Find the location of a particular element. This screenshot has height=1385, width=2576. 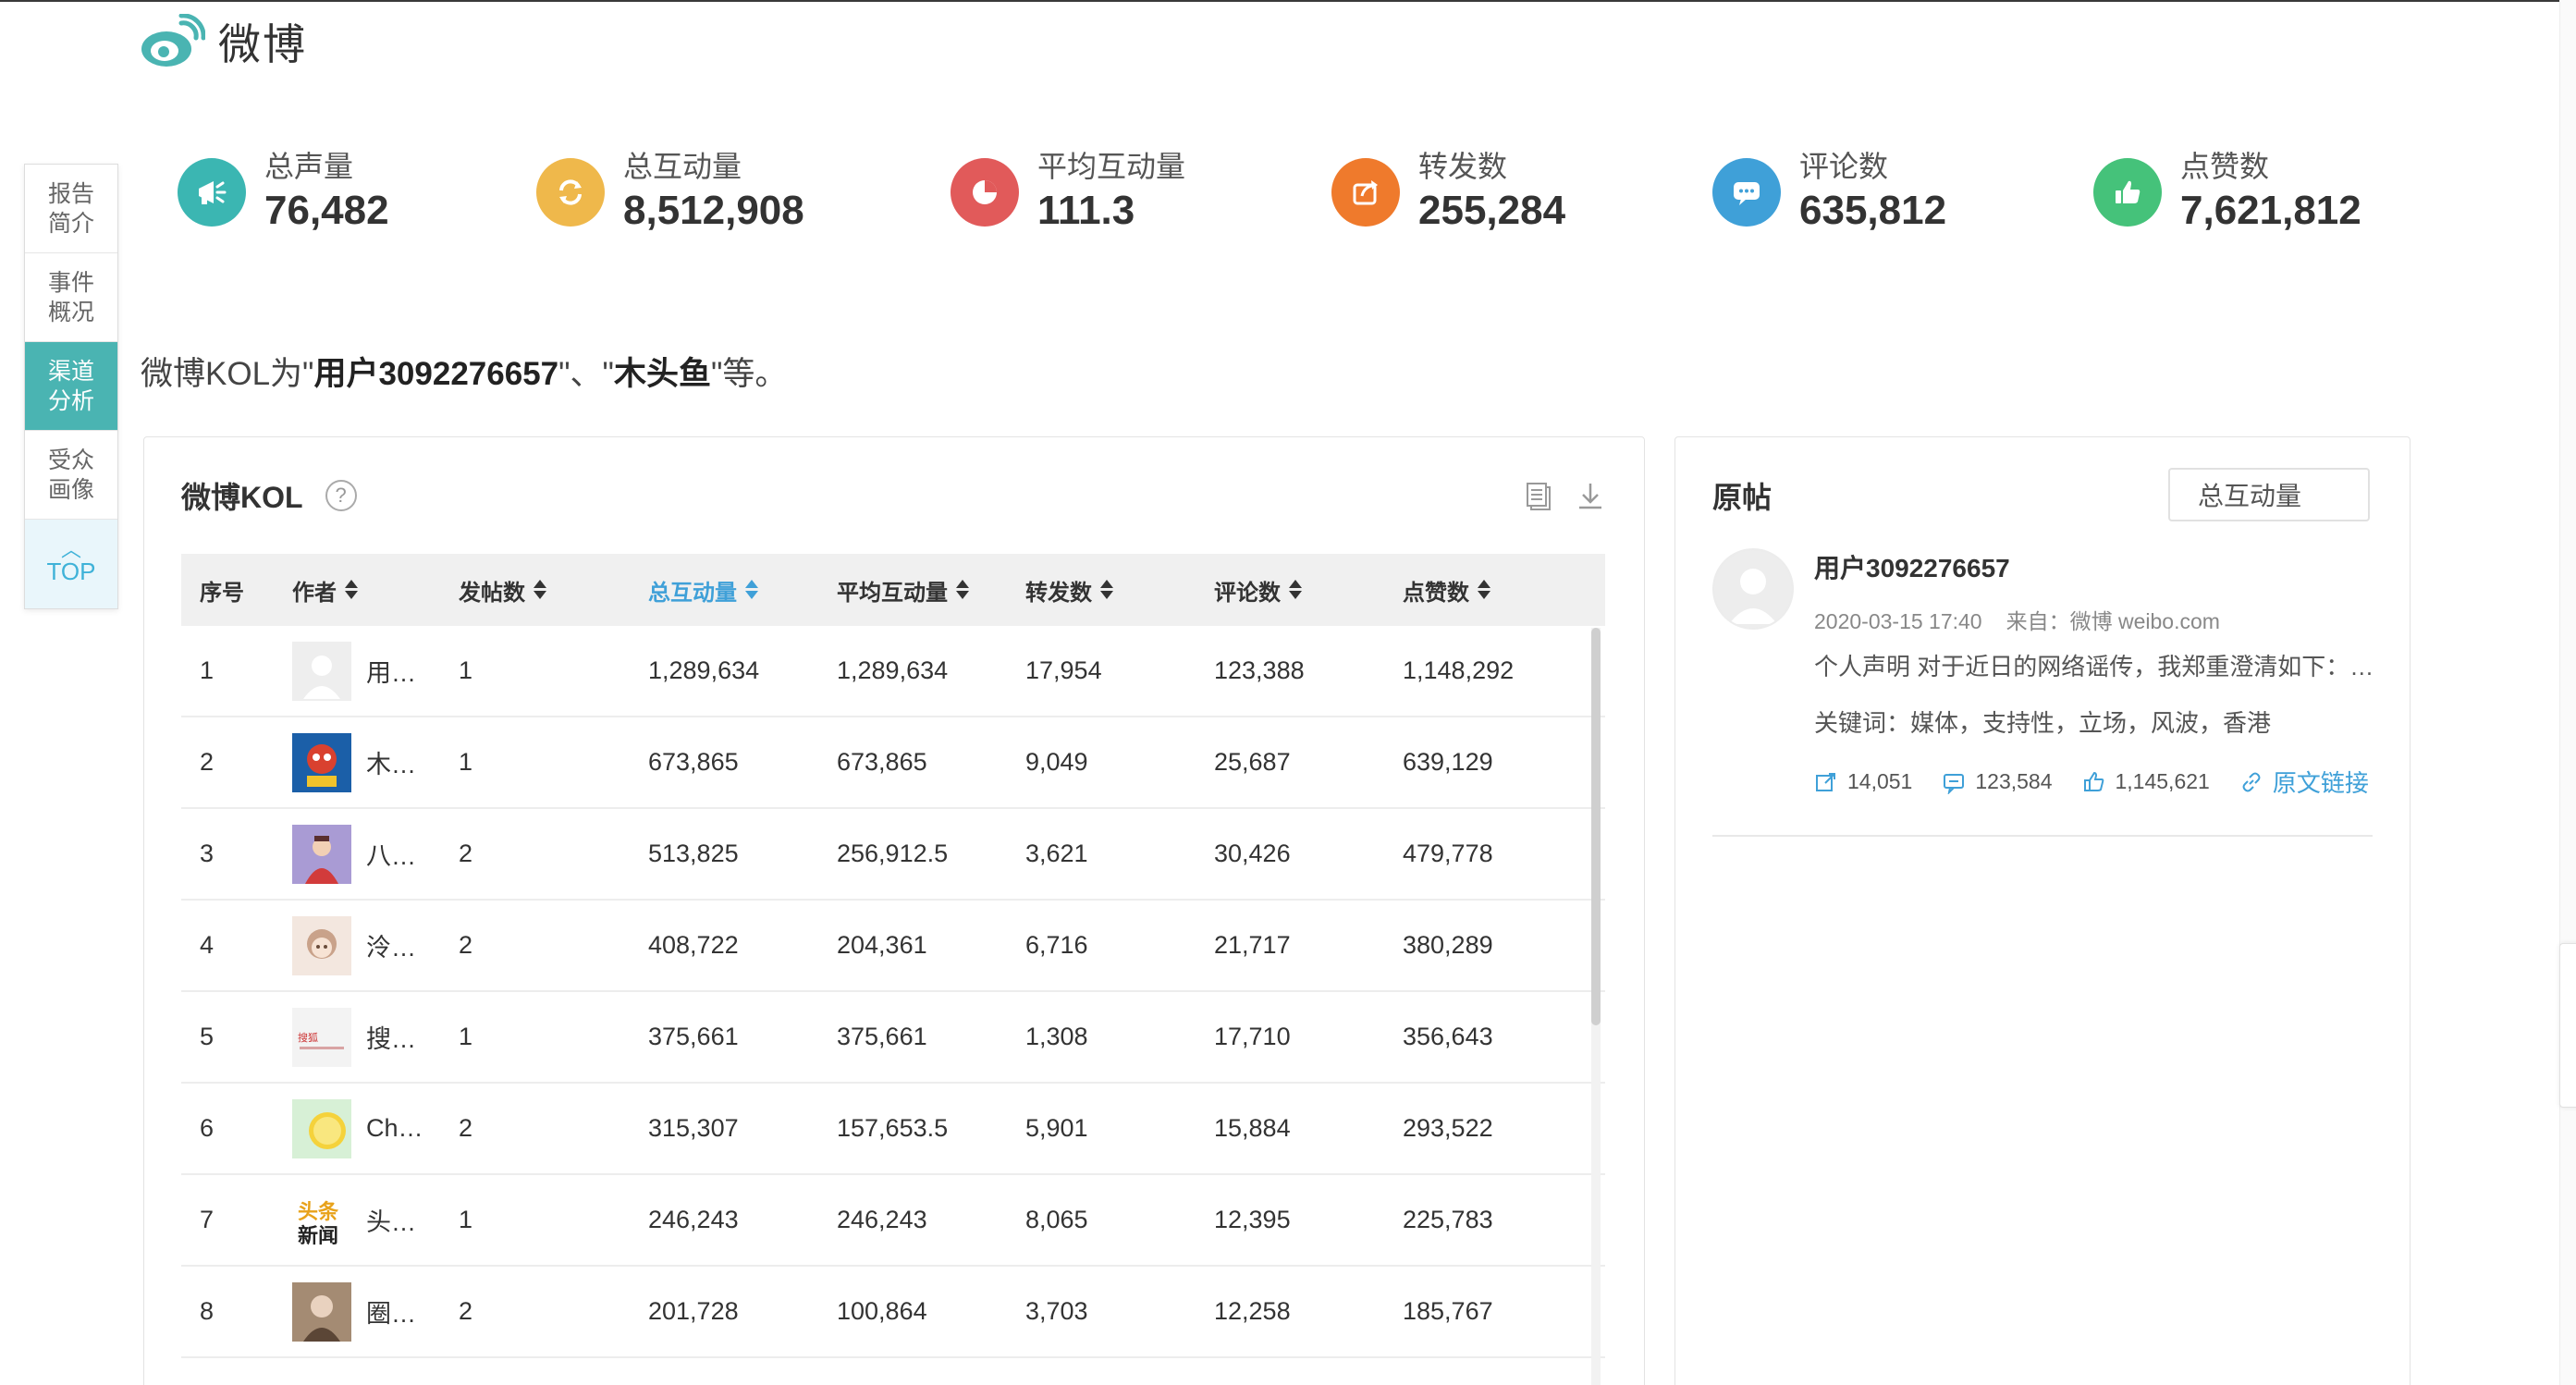

post-time: 2020-03-15 17:40 is located at coordinates (1898, 621).